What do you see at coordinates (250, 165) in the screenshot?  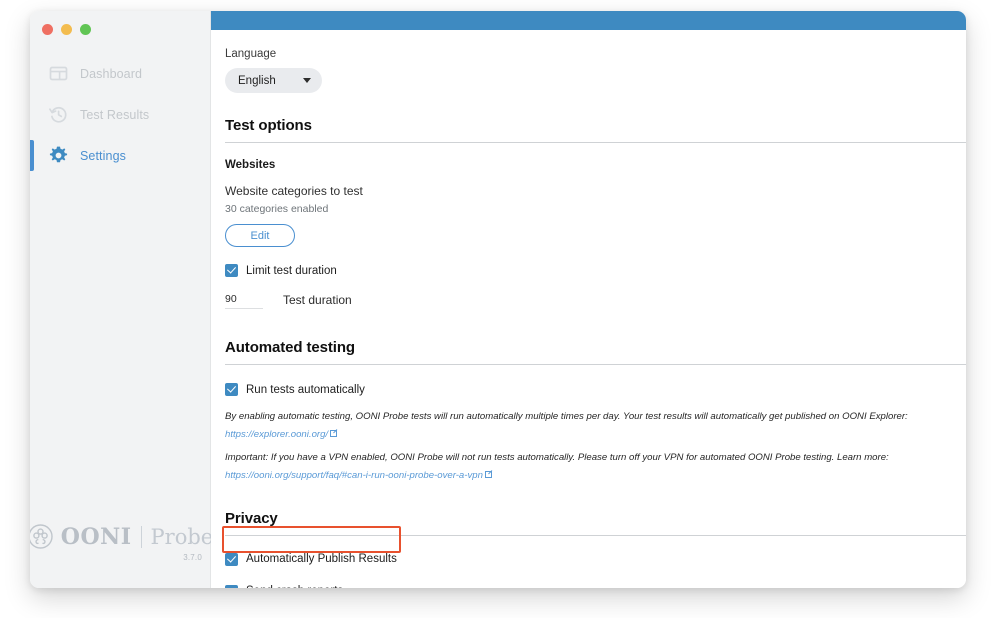 I see `websites-heading: Websites` at bounding box center [250, 165].